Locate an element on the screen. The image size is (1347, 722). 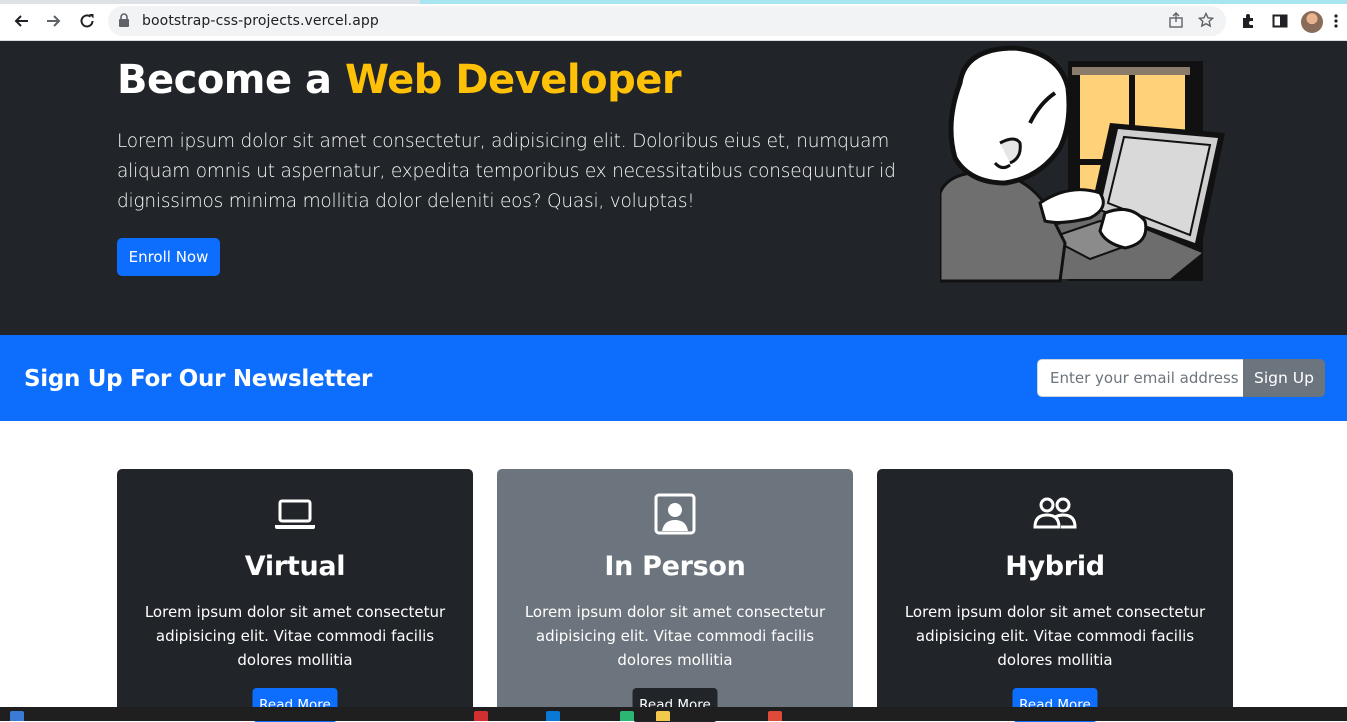
laptop-icon is located at coordinates (295, 514).